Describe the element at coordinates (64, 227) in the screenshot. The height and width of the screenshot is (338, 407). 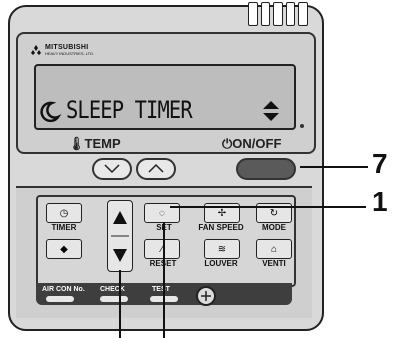
I see `timer-label: TIMER` at that location.